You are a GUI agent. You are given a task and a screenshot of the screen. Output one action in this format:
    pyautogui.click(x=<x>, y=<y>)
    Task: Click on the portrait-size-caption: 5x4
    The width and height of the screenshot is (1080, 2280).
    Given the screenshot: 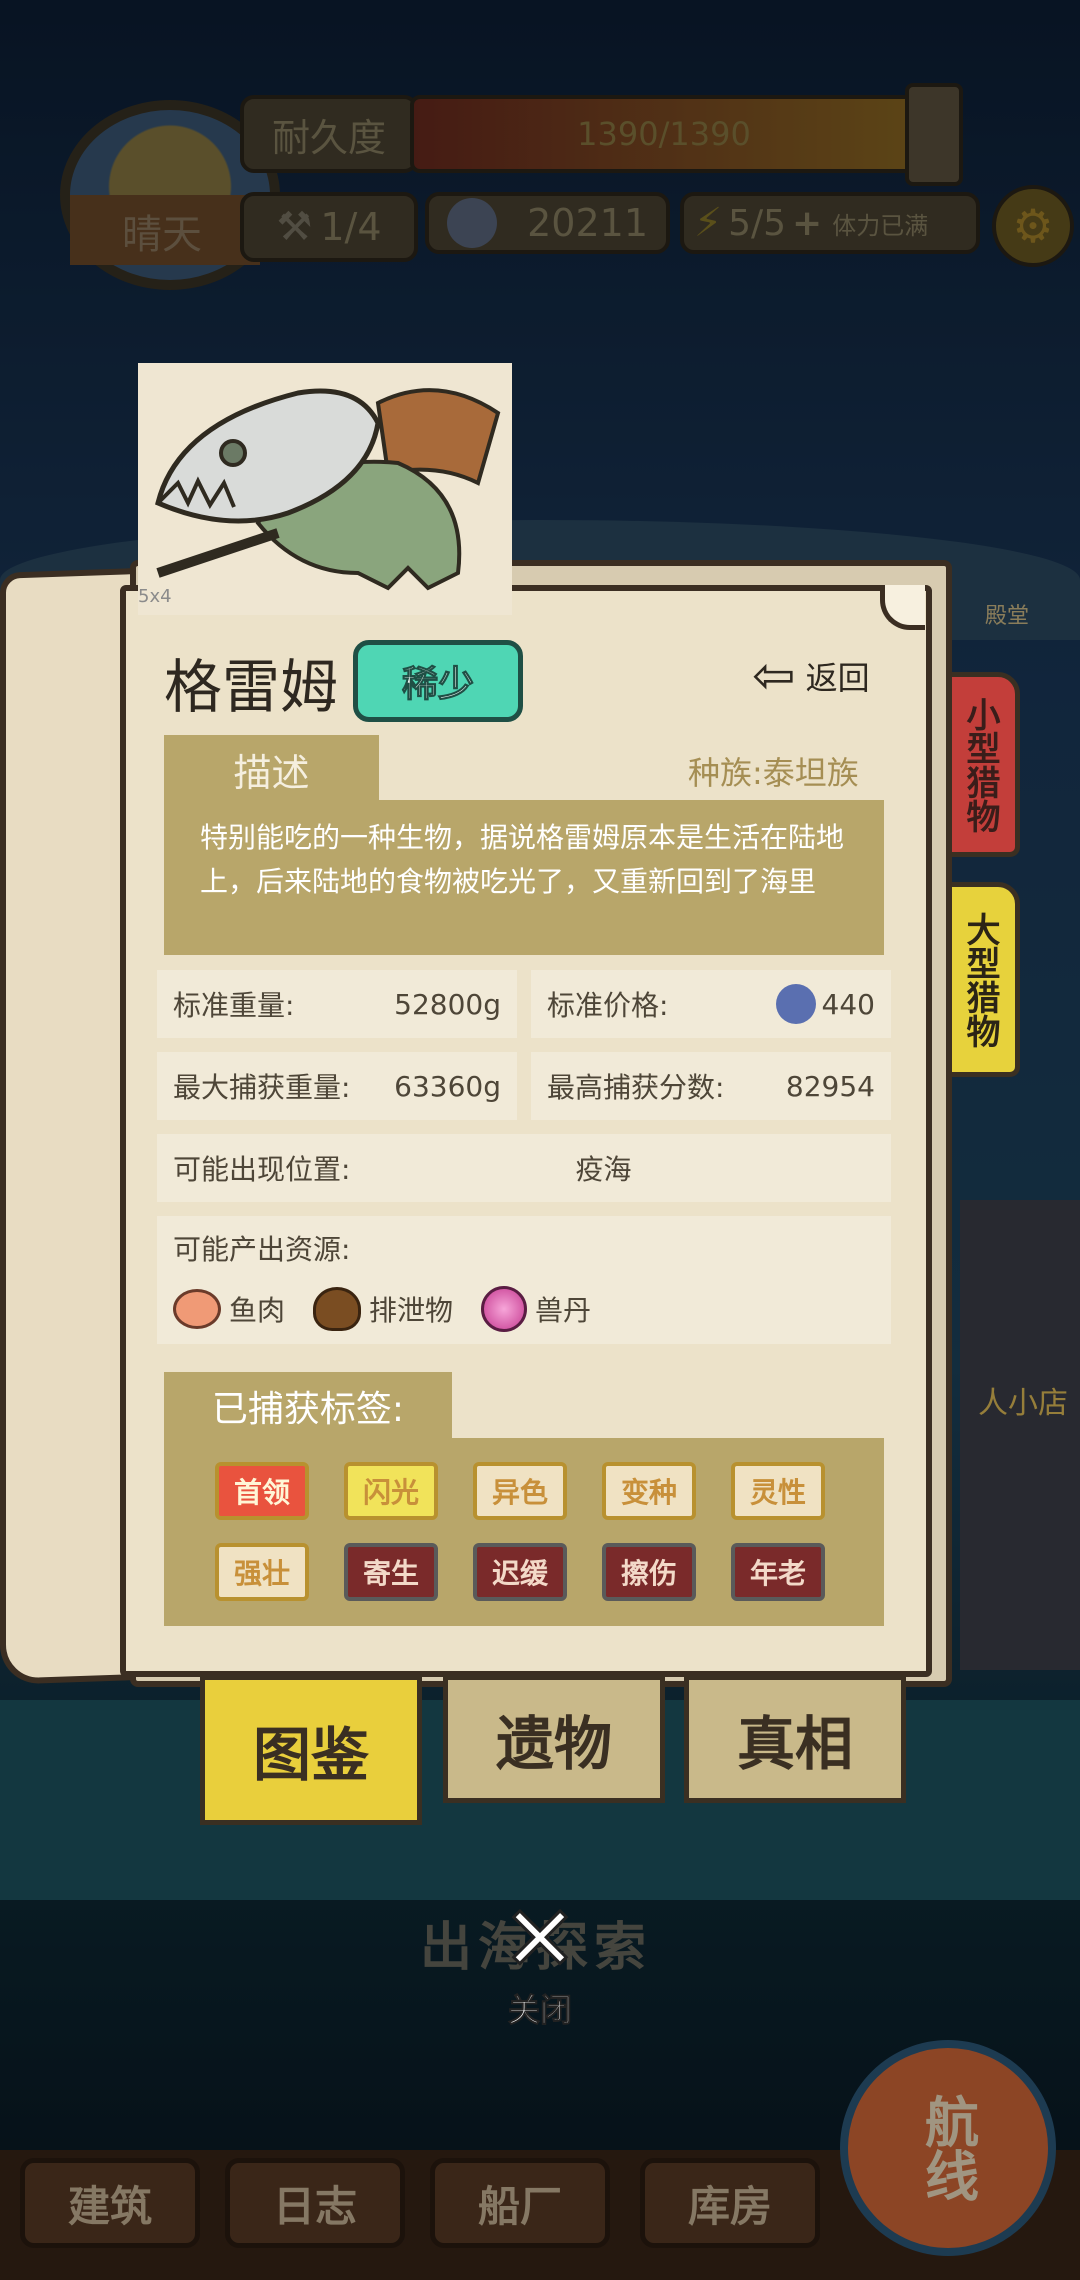 What is the action you would take?
    pyautogui.click(x=155, y=596)
    